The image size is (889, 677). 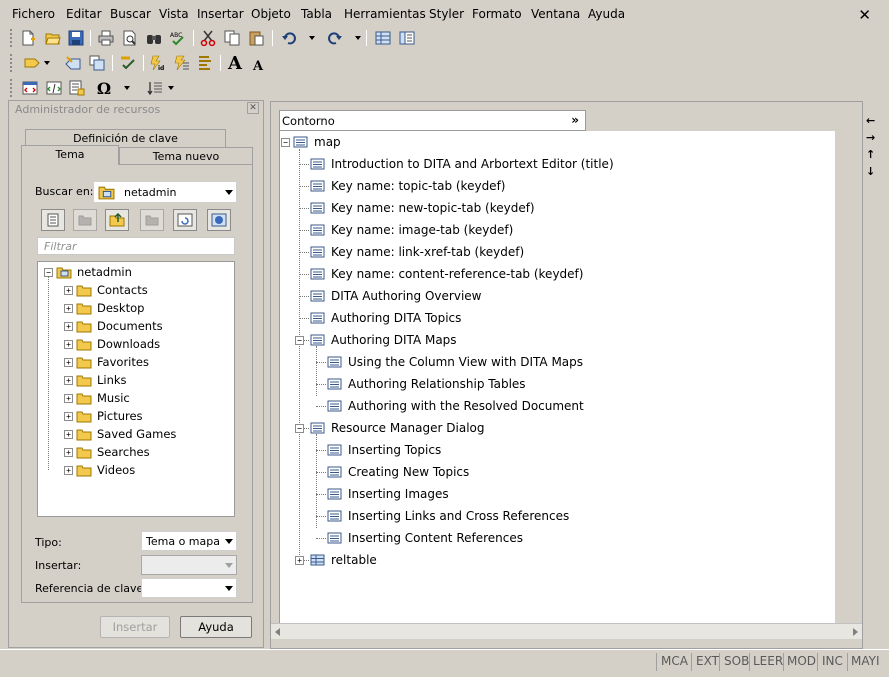 I want to click on horizontal-scrollbar, so click(x=566, y=631).